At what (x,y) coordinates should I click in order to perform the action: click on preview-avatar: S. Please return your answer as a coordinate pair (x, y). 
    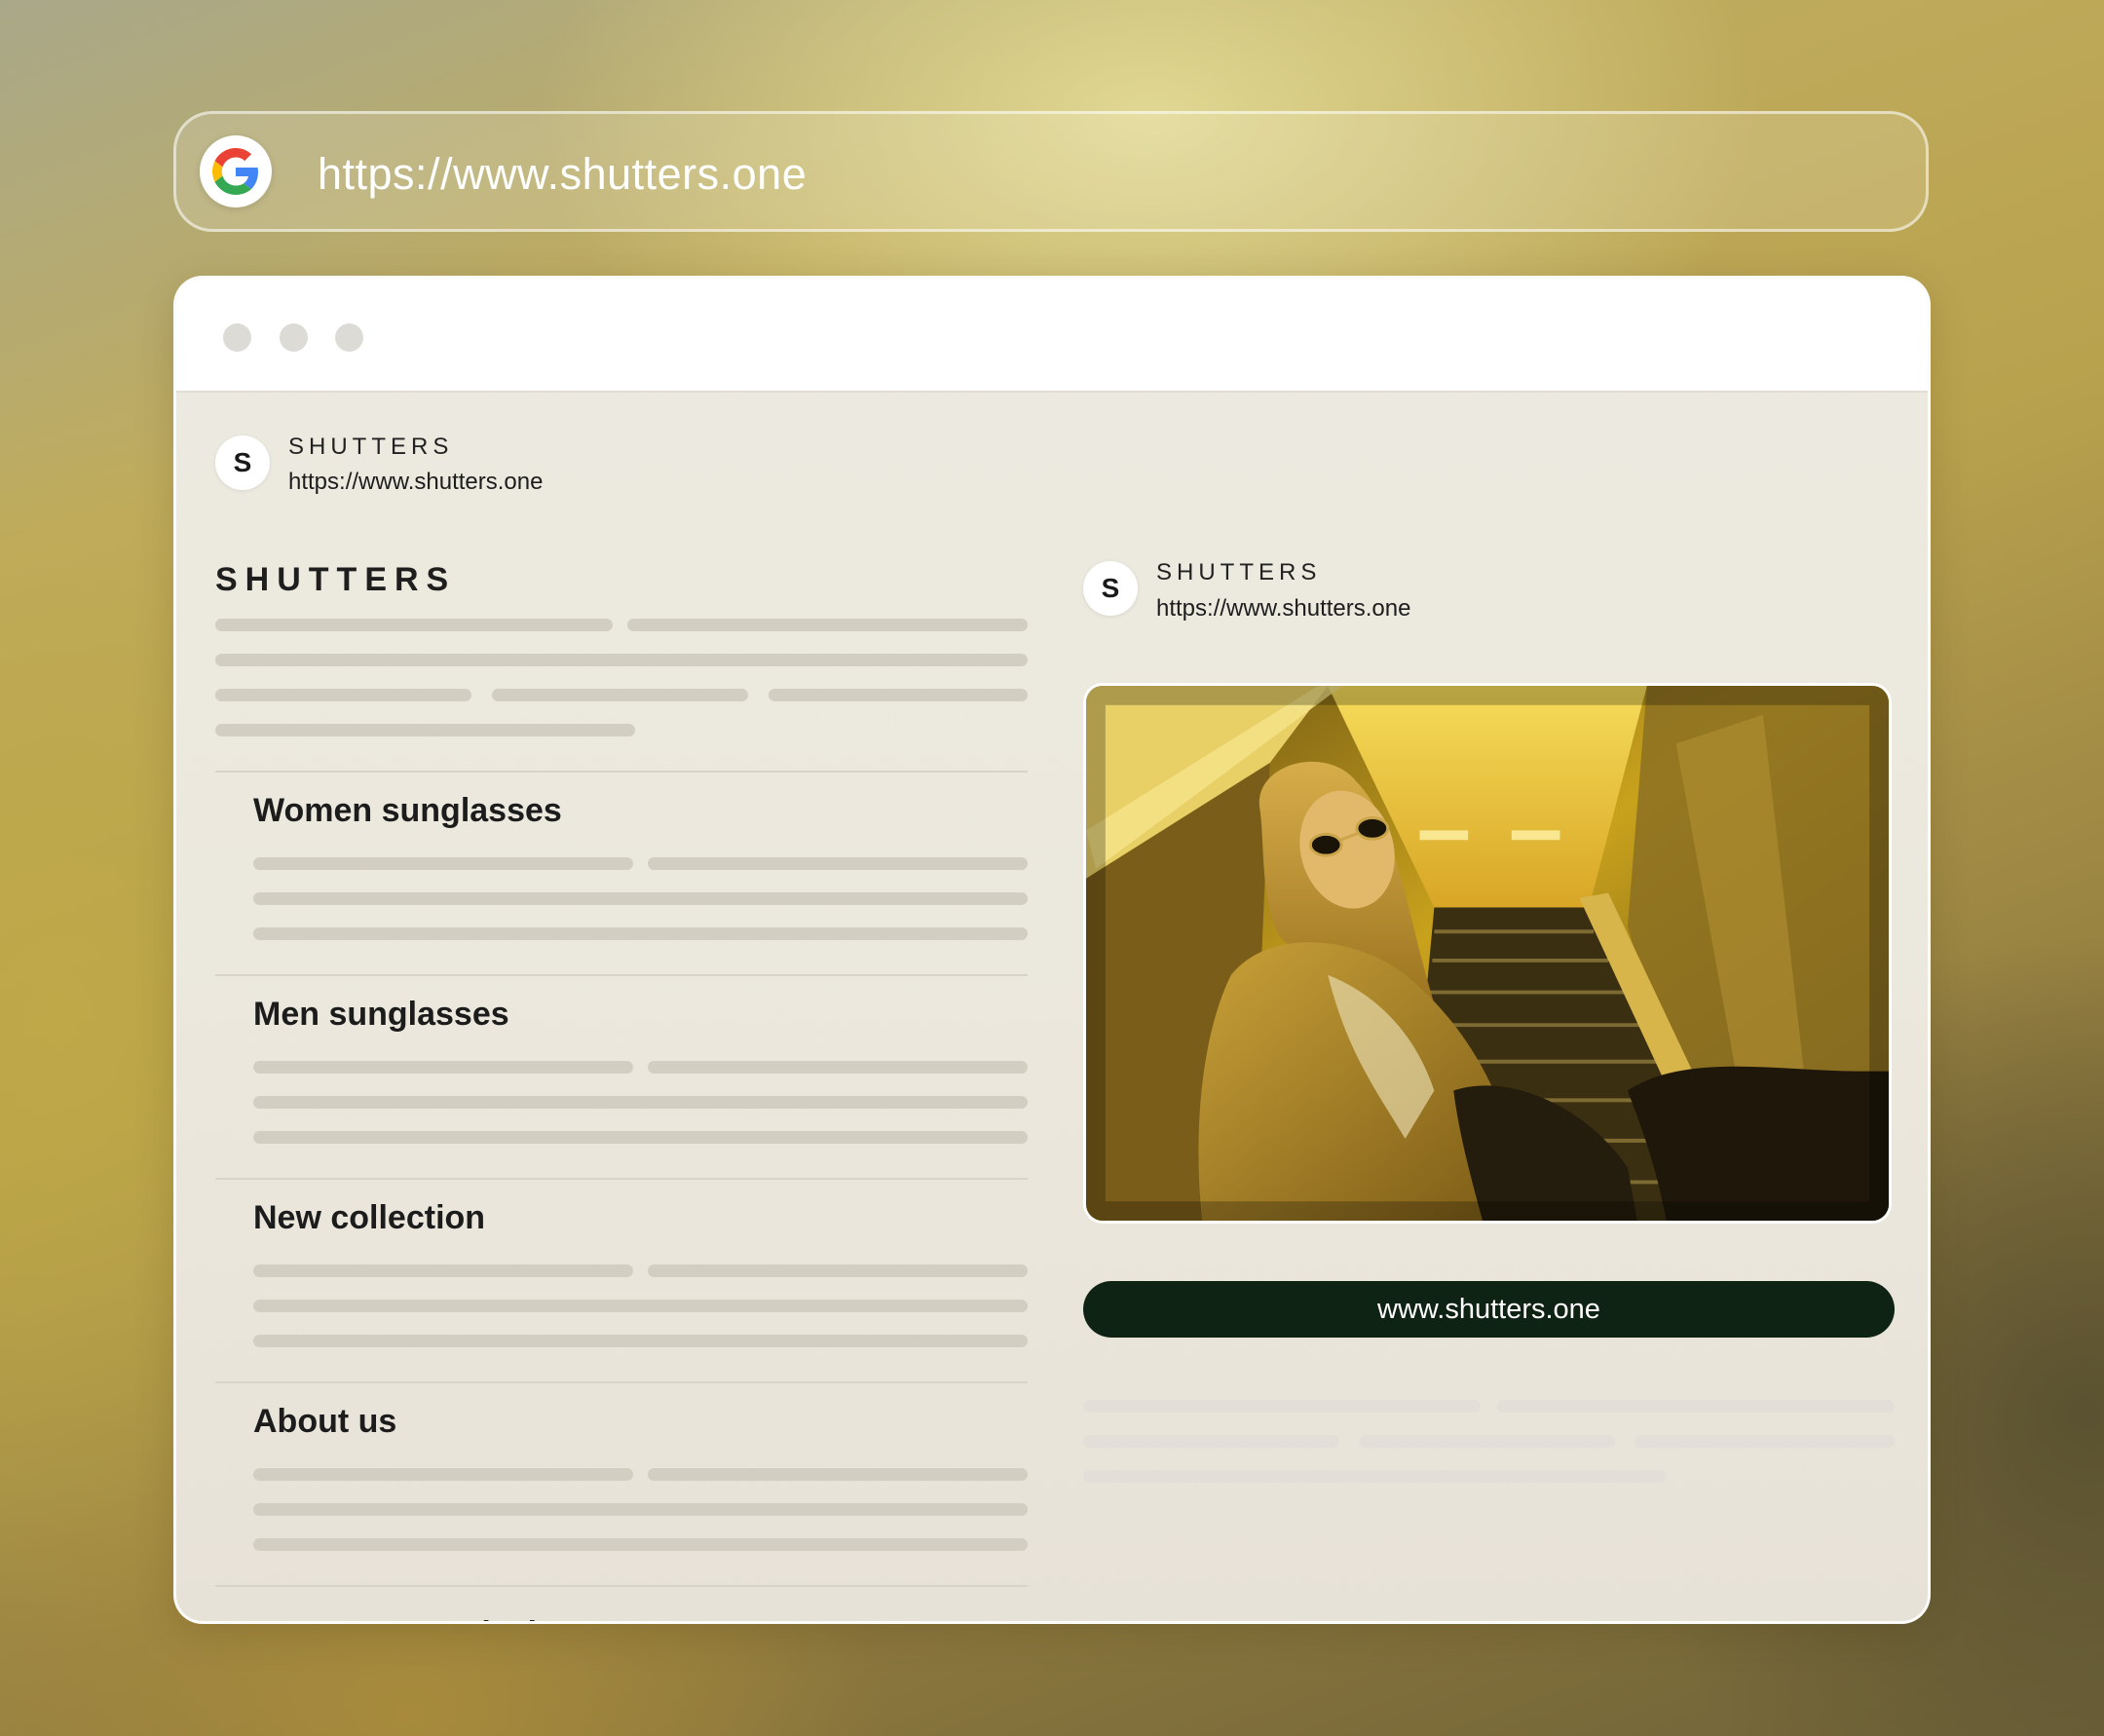
    Looking at the image, I should click on (1110, 588).